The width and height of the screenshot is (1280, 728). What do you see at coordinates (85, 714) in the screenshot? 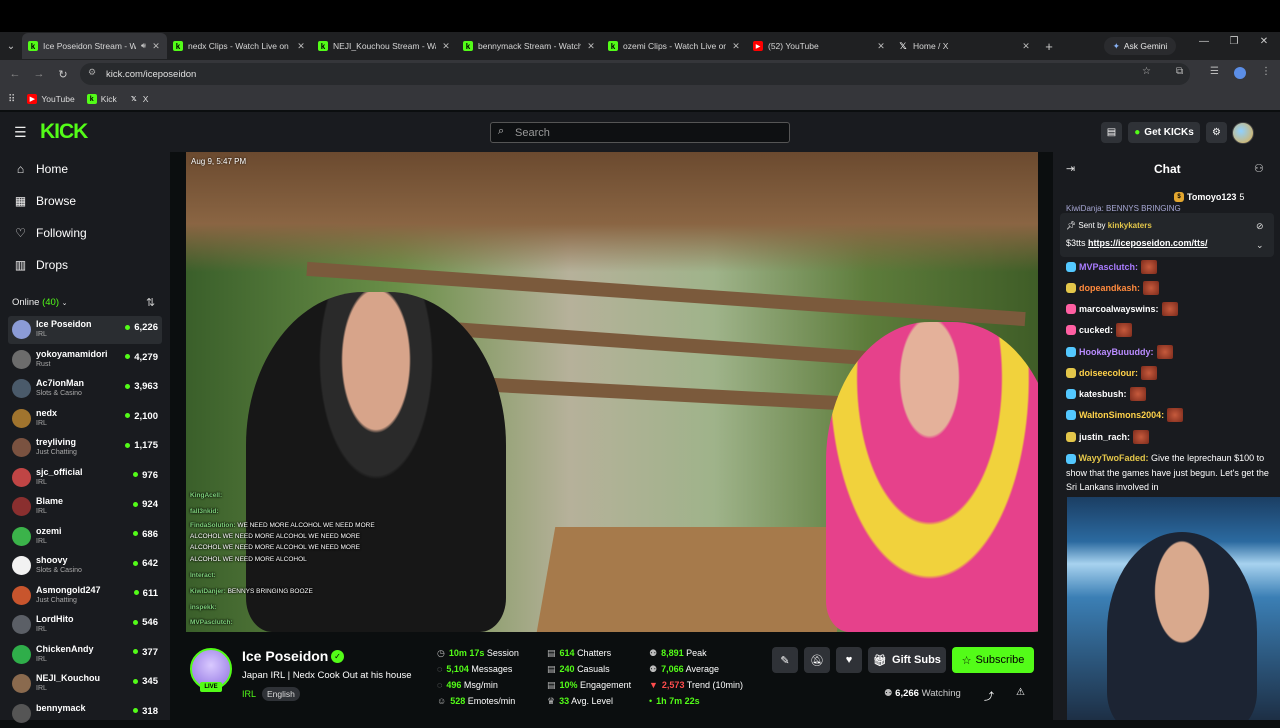
I see `sidebar-channel: bennymack 318` at bounding box center [85, 714].